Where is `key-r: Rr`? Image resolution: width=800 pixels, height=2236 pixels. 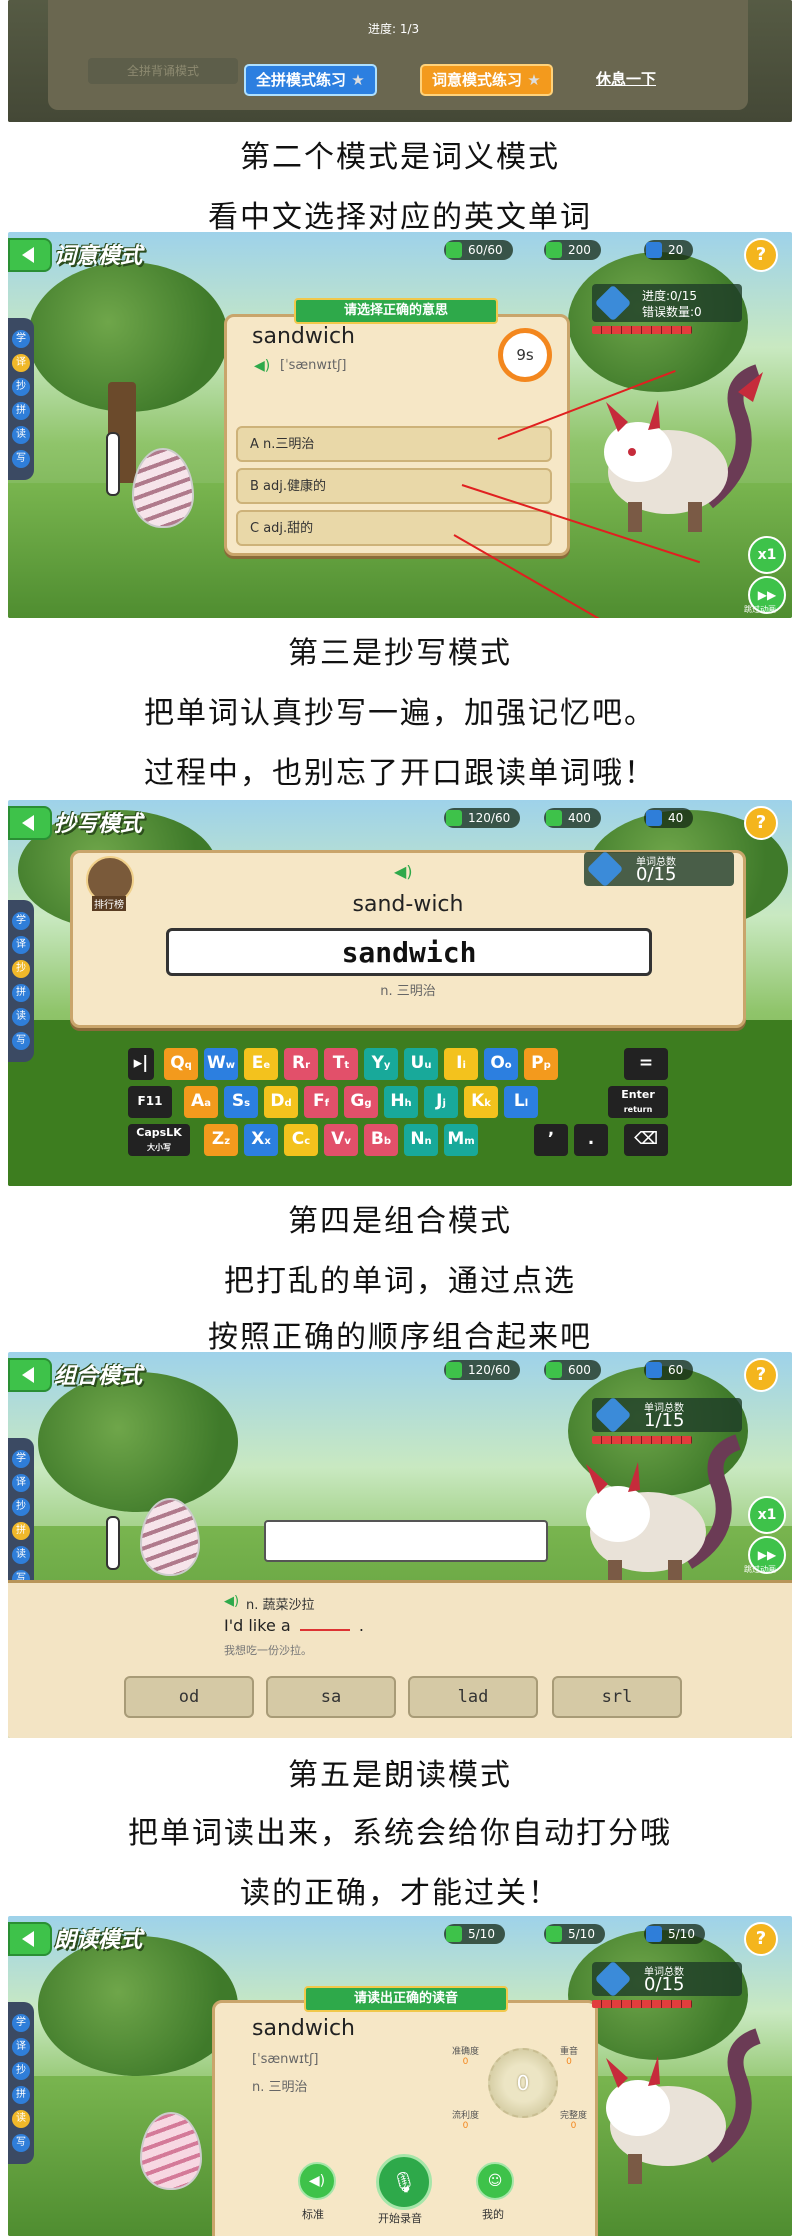
key-r: Rr is located at coordinates (301, 1064).